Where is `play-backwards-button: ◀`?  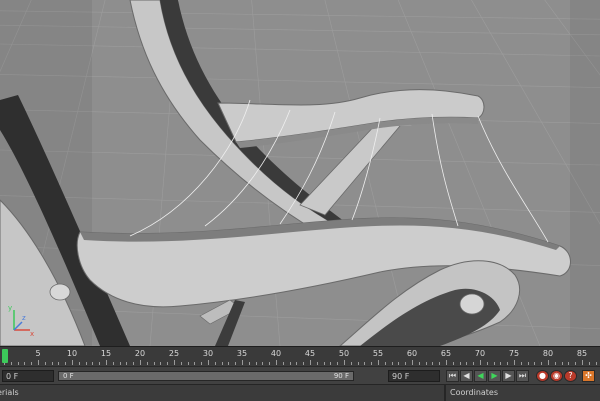 play-backwards-button: ◀ is located at coordinates (480, 376).